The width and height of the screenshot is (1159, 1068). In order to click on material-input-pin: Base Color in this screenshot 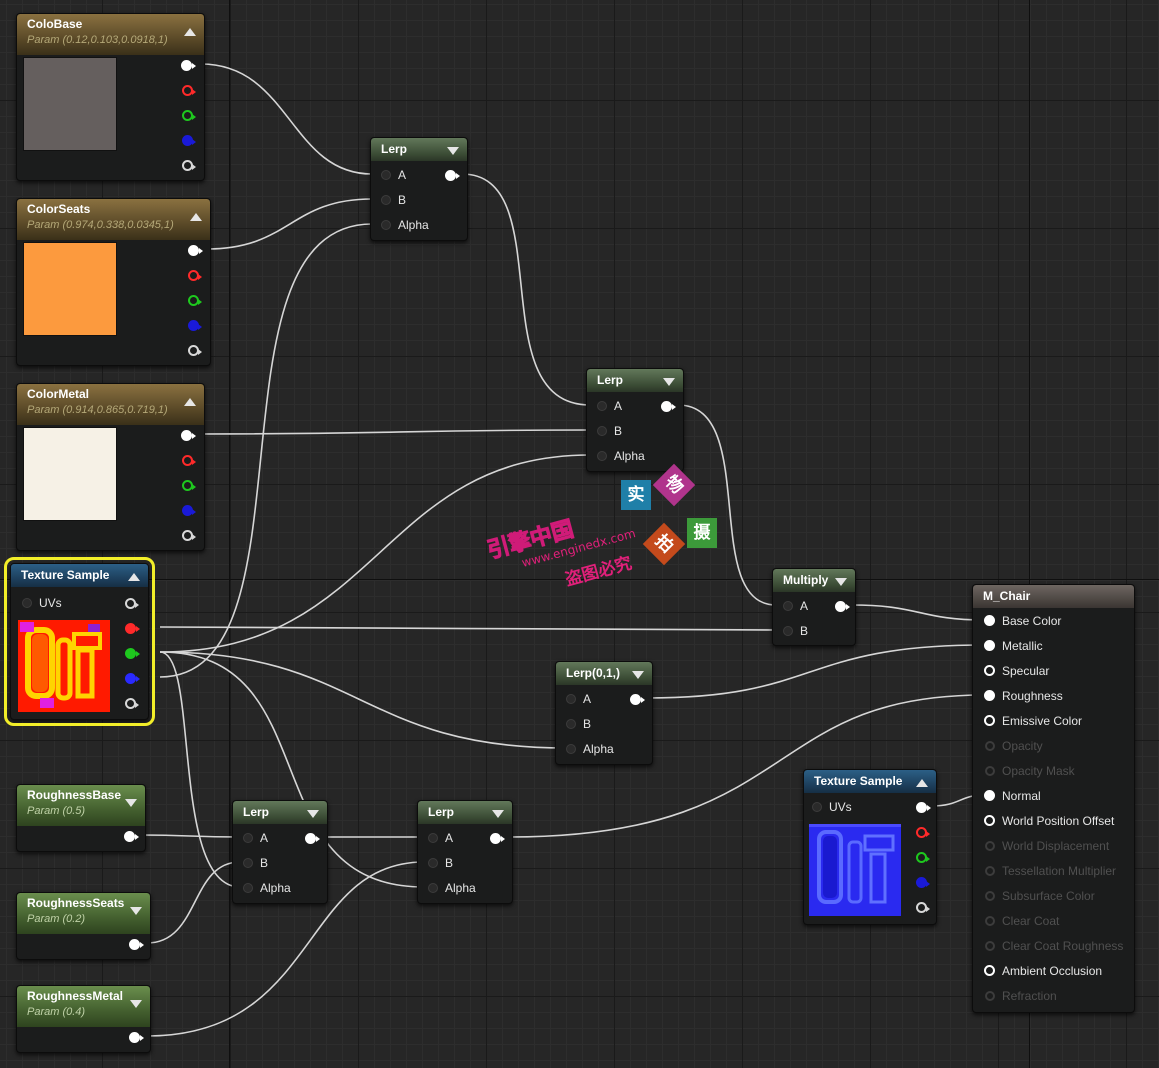, I will do `click(1022, 621)`.